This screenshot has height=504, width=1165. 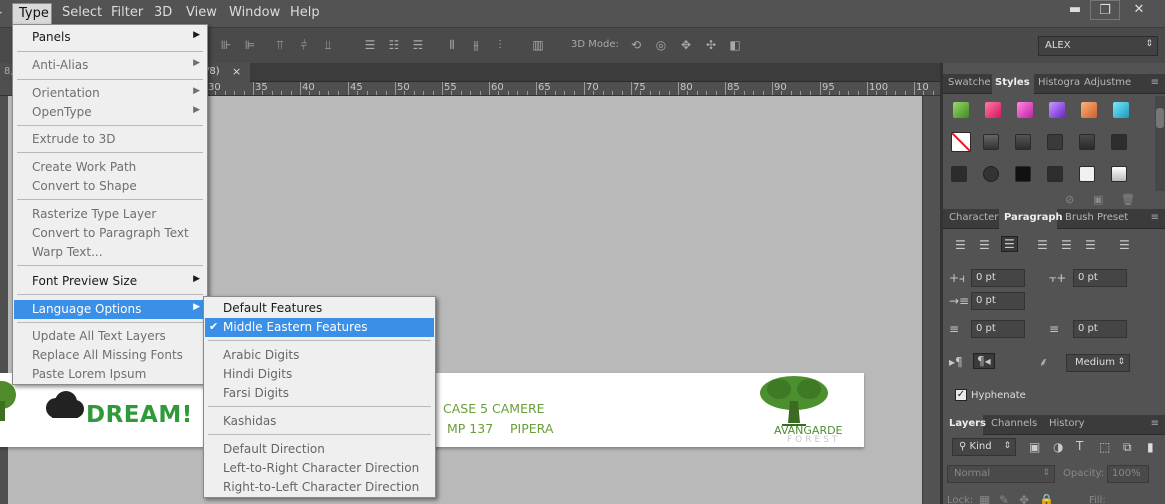 What do you see at coordinates (110, 336) in the screenshot?
I see `menu-item-update-all-text: Update All Text Layers` at bounding box center [110, 336].